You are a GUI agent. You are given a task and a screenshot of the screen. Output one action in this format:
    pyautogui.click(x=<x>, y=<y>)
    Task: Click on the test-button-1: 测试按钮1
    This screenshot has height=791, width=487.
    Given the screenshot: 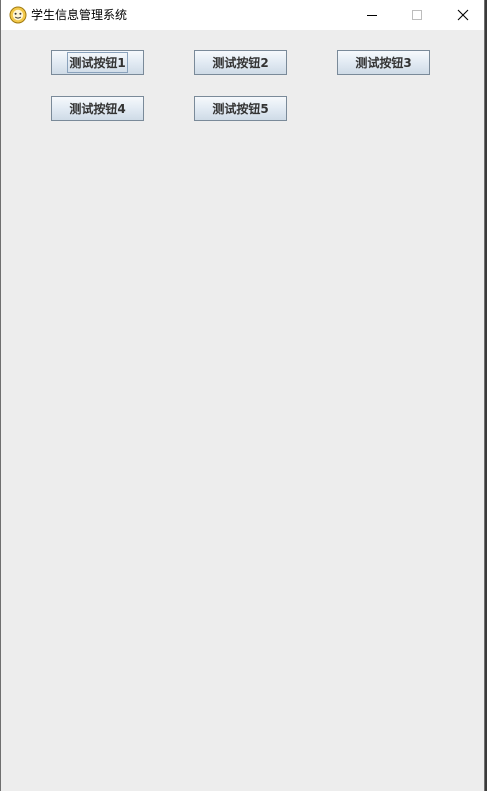 What is the action you would take?
    pyautogui.click(x=97, y=62)
    